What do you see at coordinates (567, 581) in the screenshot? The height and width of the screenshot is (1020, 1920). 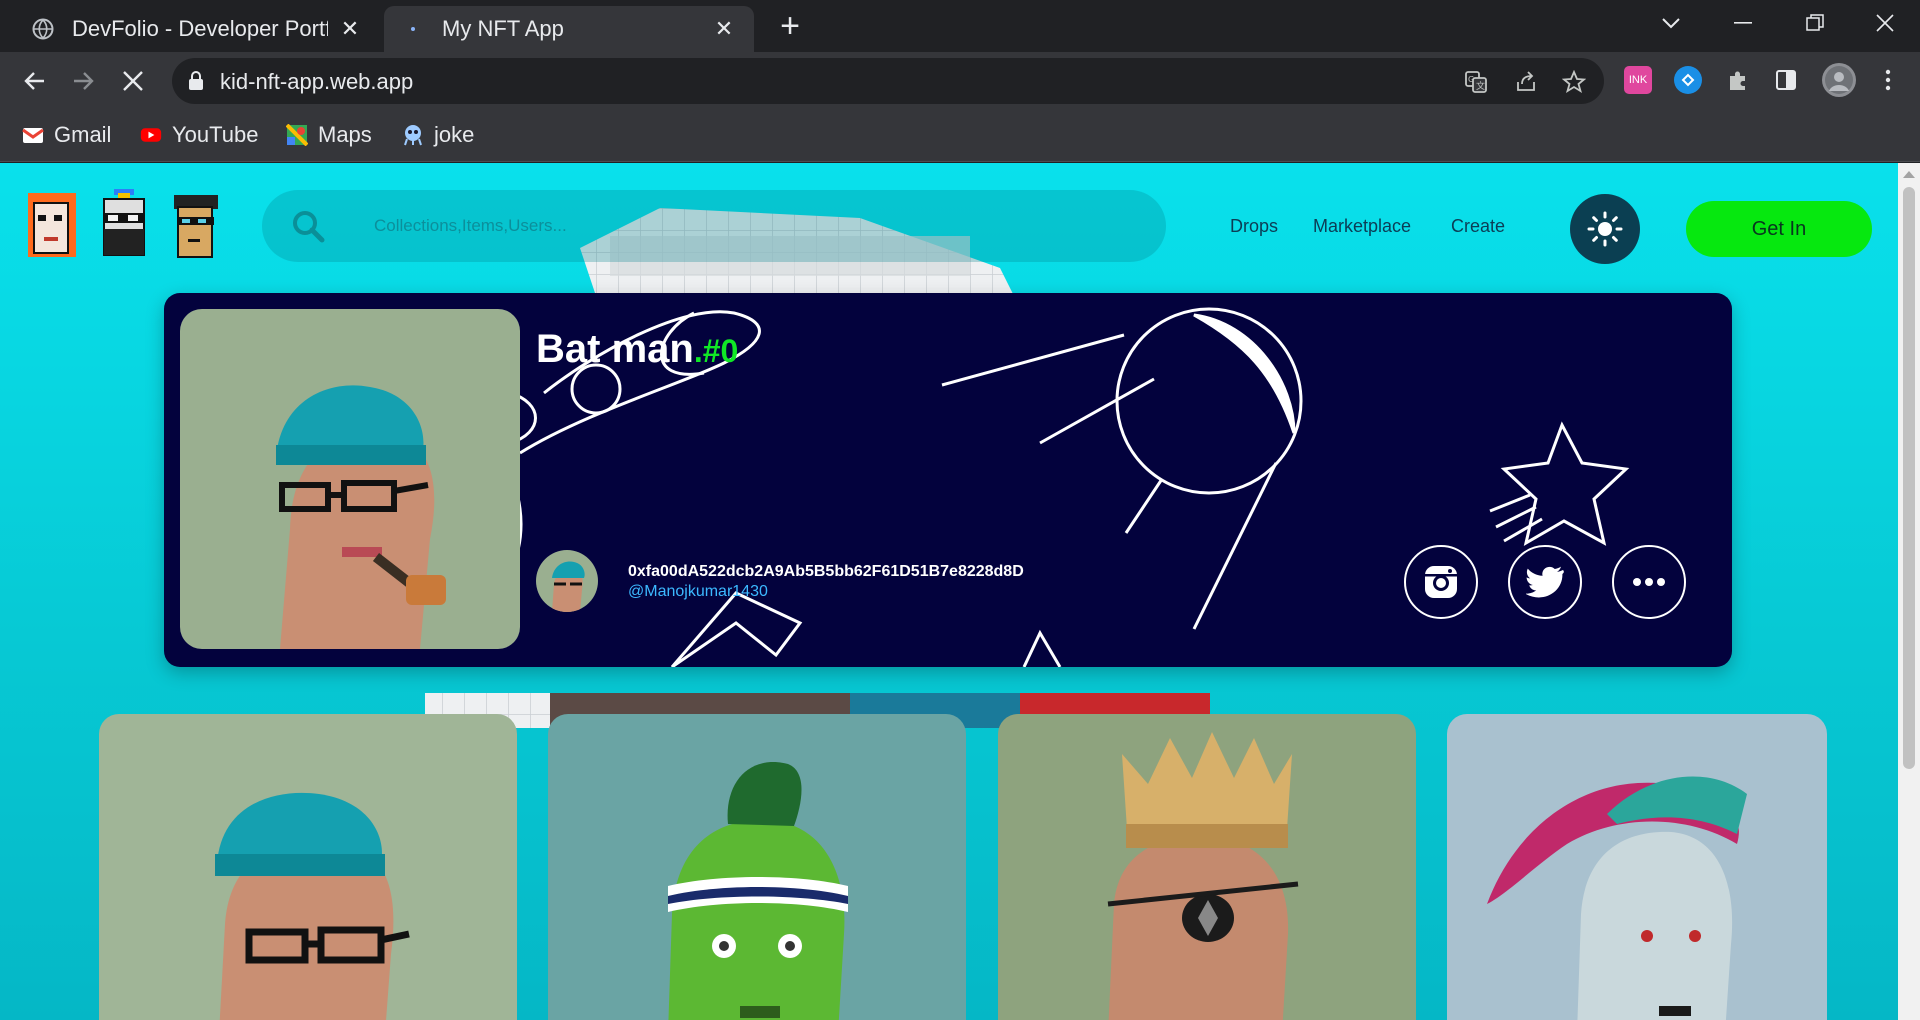 I see `owner-avatar` at bounding box center [567, 581].